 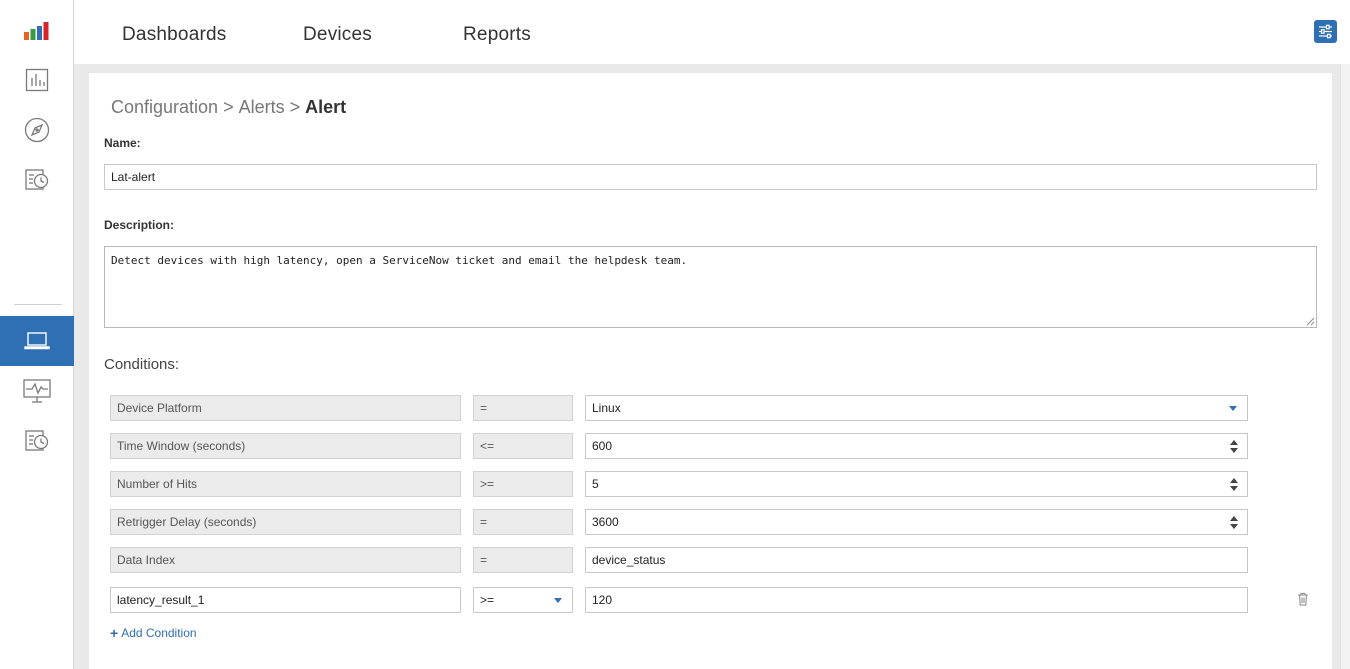 I want to click on sliders-icon, so click(x=1325, y=31).